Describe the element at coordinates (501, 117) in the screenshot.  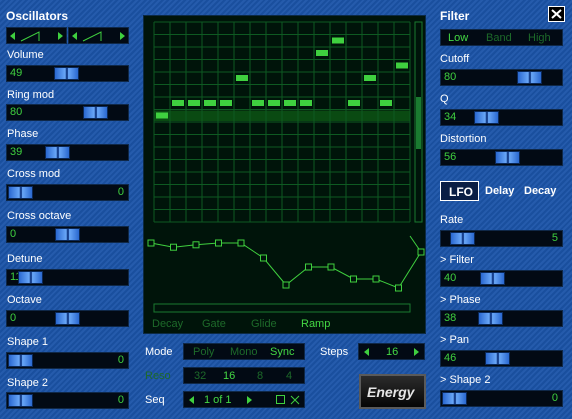
I see `q-slider: 34` at that location.